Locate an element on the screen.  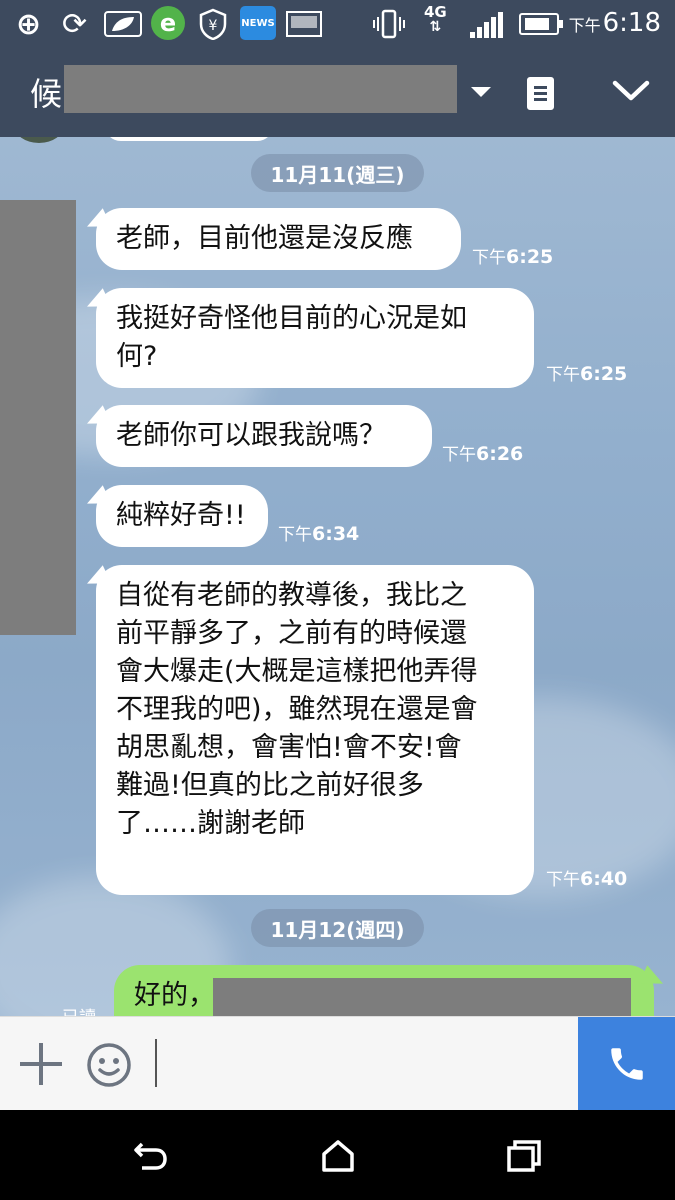
message-bubble: 老師，目前他還是沒反應 is located at coordinates (278, 239).